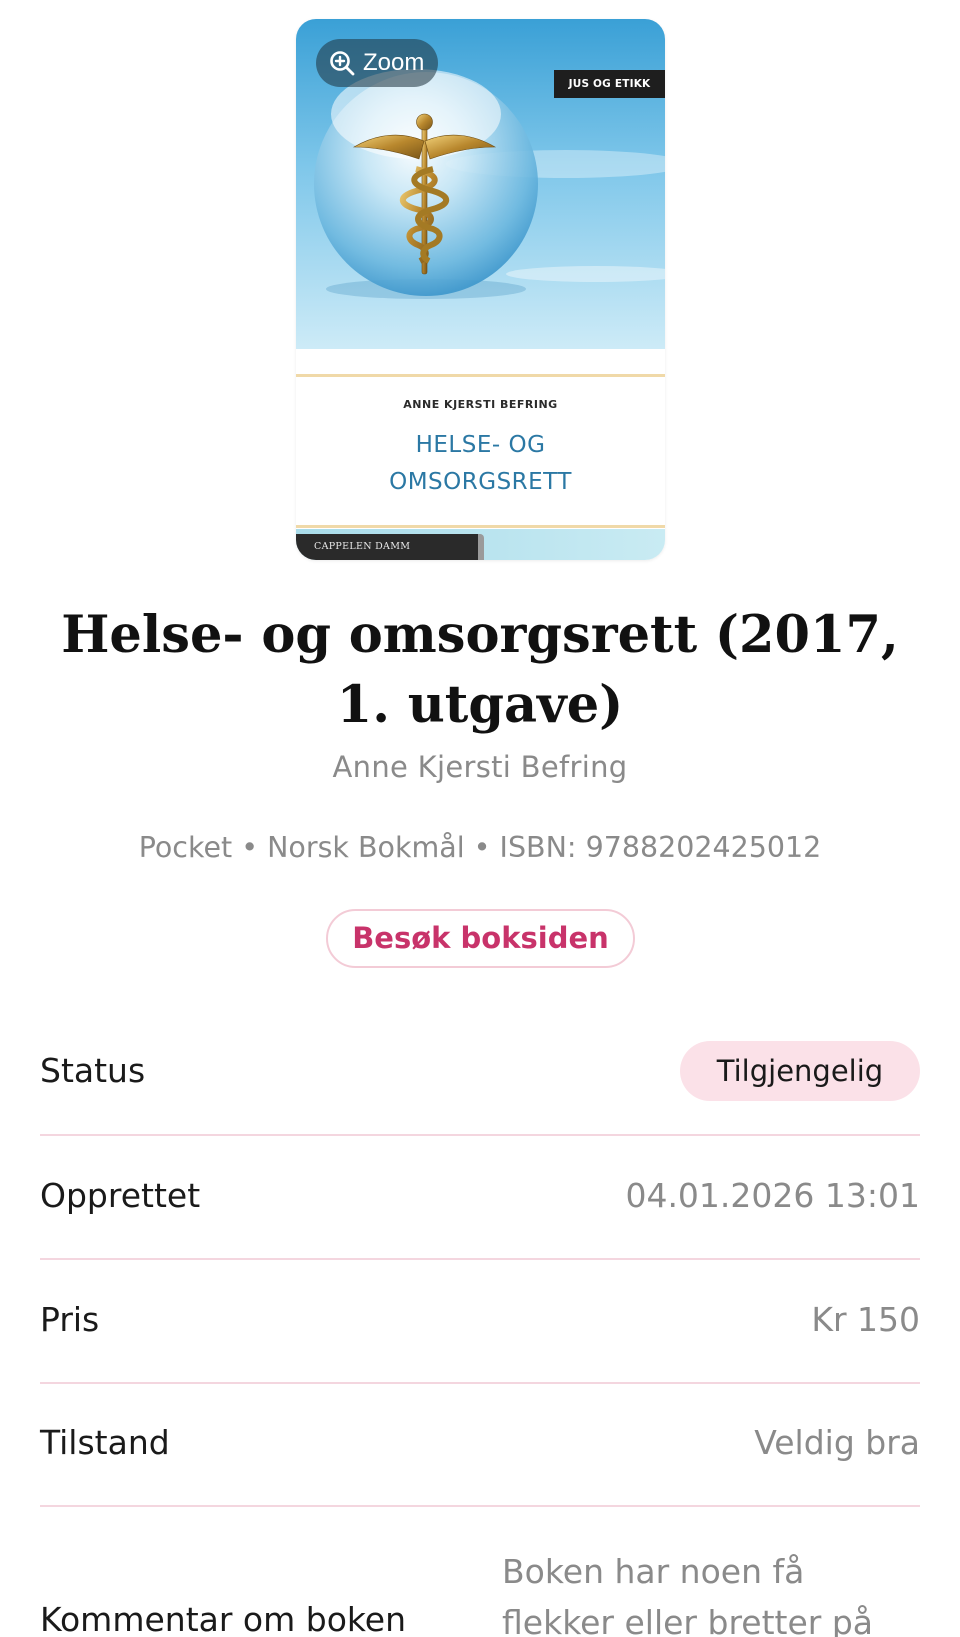 This screenshot has height=1637, width=960. I want to click on details-row-condition: Tilstand Veldig bra, so click(480, 1445).